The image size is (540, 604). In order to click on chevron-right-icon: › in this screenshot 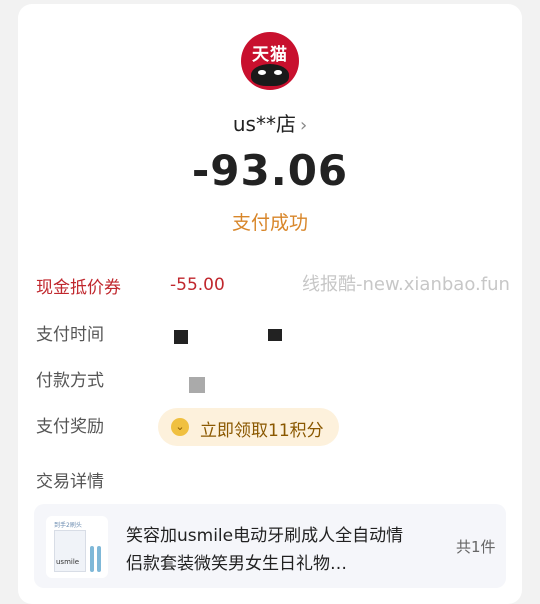, I will do `click(303, 125)`.